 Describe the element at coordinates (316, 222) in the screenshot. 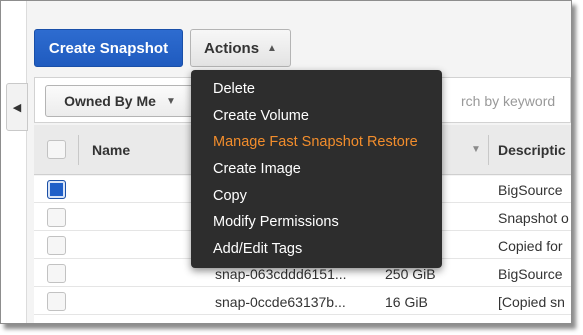

I see `menu-item-modify-permissions: Modify Permissions` at that location.